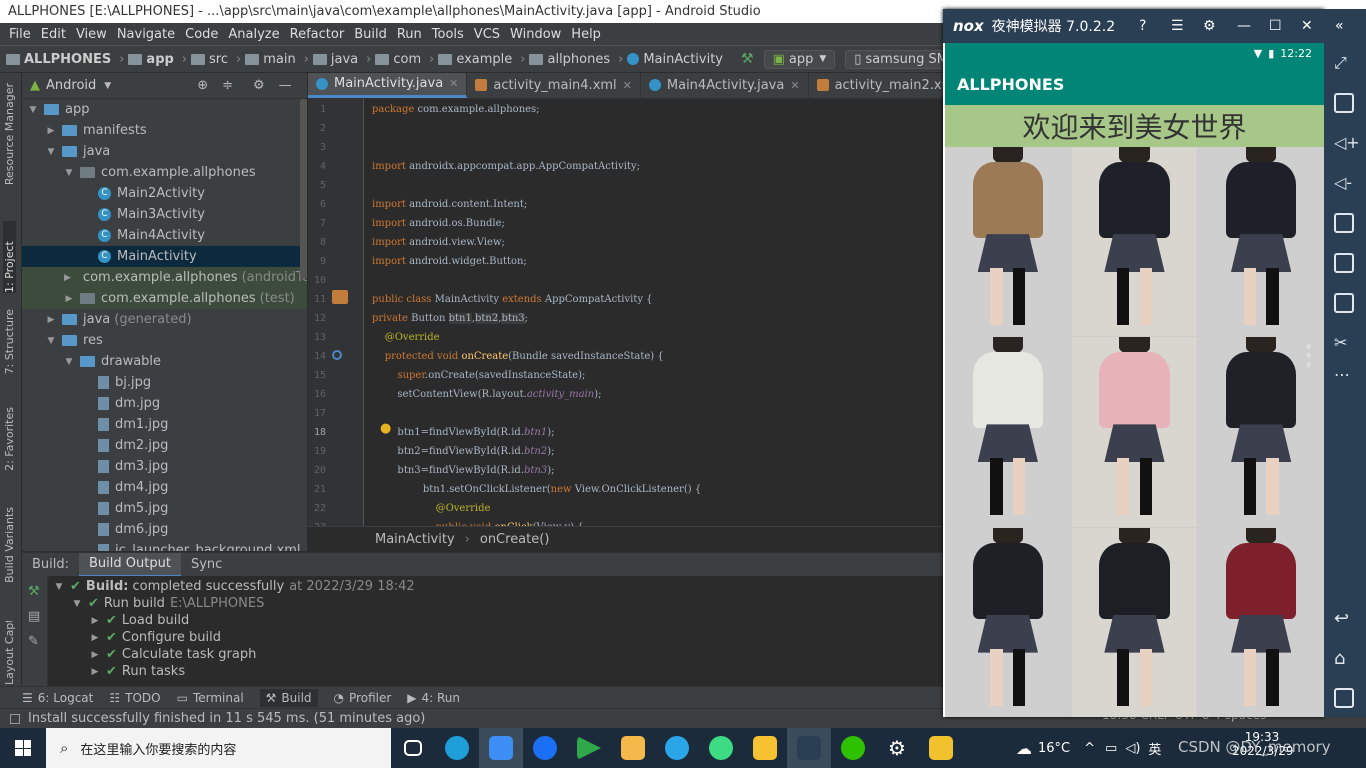 The width and height of the screenshot is (1366, 768). I want to click on tree-item: ▶ com.example.allphones (test), so click(164, 298).